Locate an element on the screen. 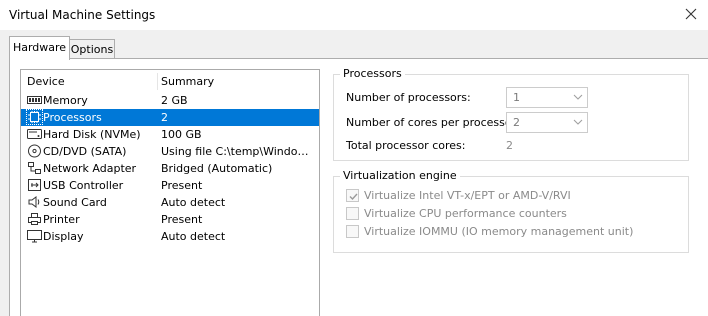  num-processors-value: 1 is located at coordinates (516, 97).